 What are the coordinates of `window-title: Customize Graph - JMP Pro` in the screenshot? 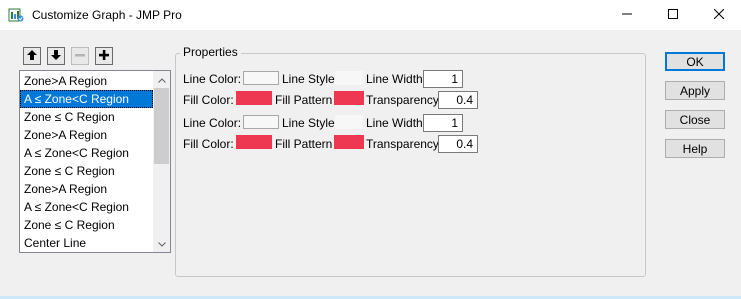 It's located at (107, 15).